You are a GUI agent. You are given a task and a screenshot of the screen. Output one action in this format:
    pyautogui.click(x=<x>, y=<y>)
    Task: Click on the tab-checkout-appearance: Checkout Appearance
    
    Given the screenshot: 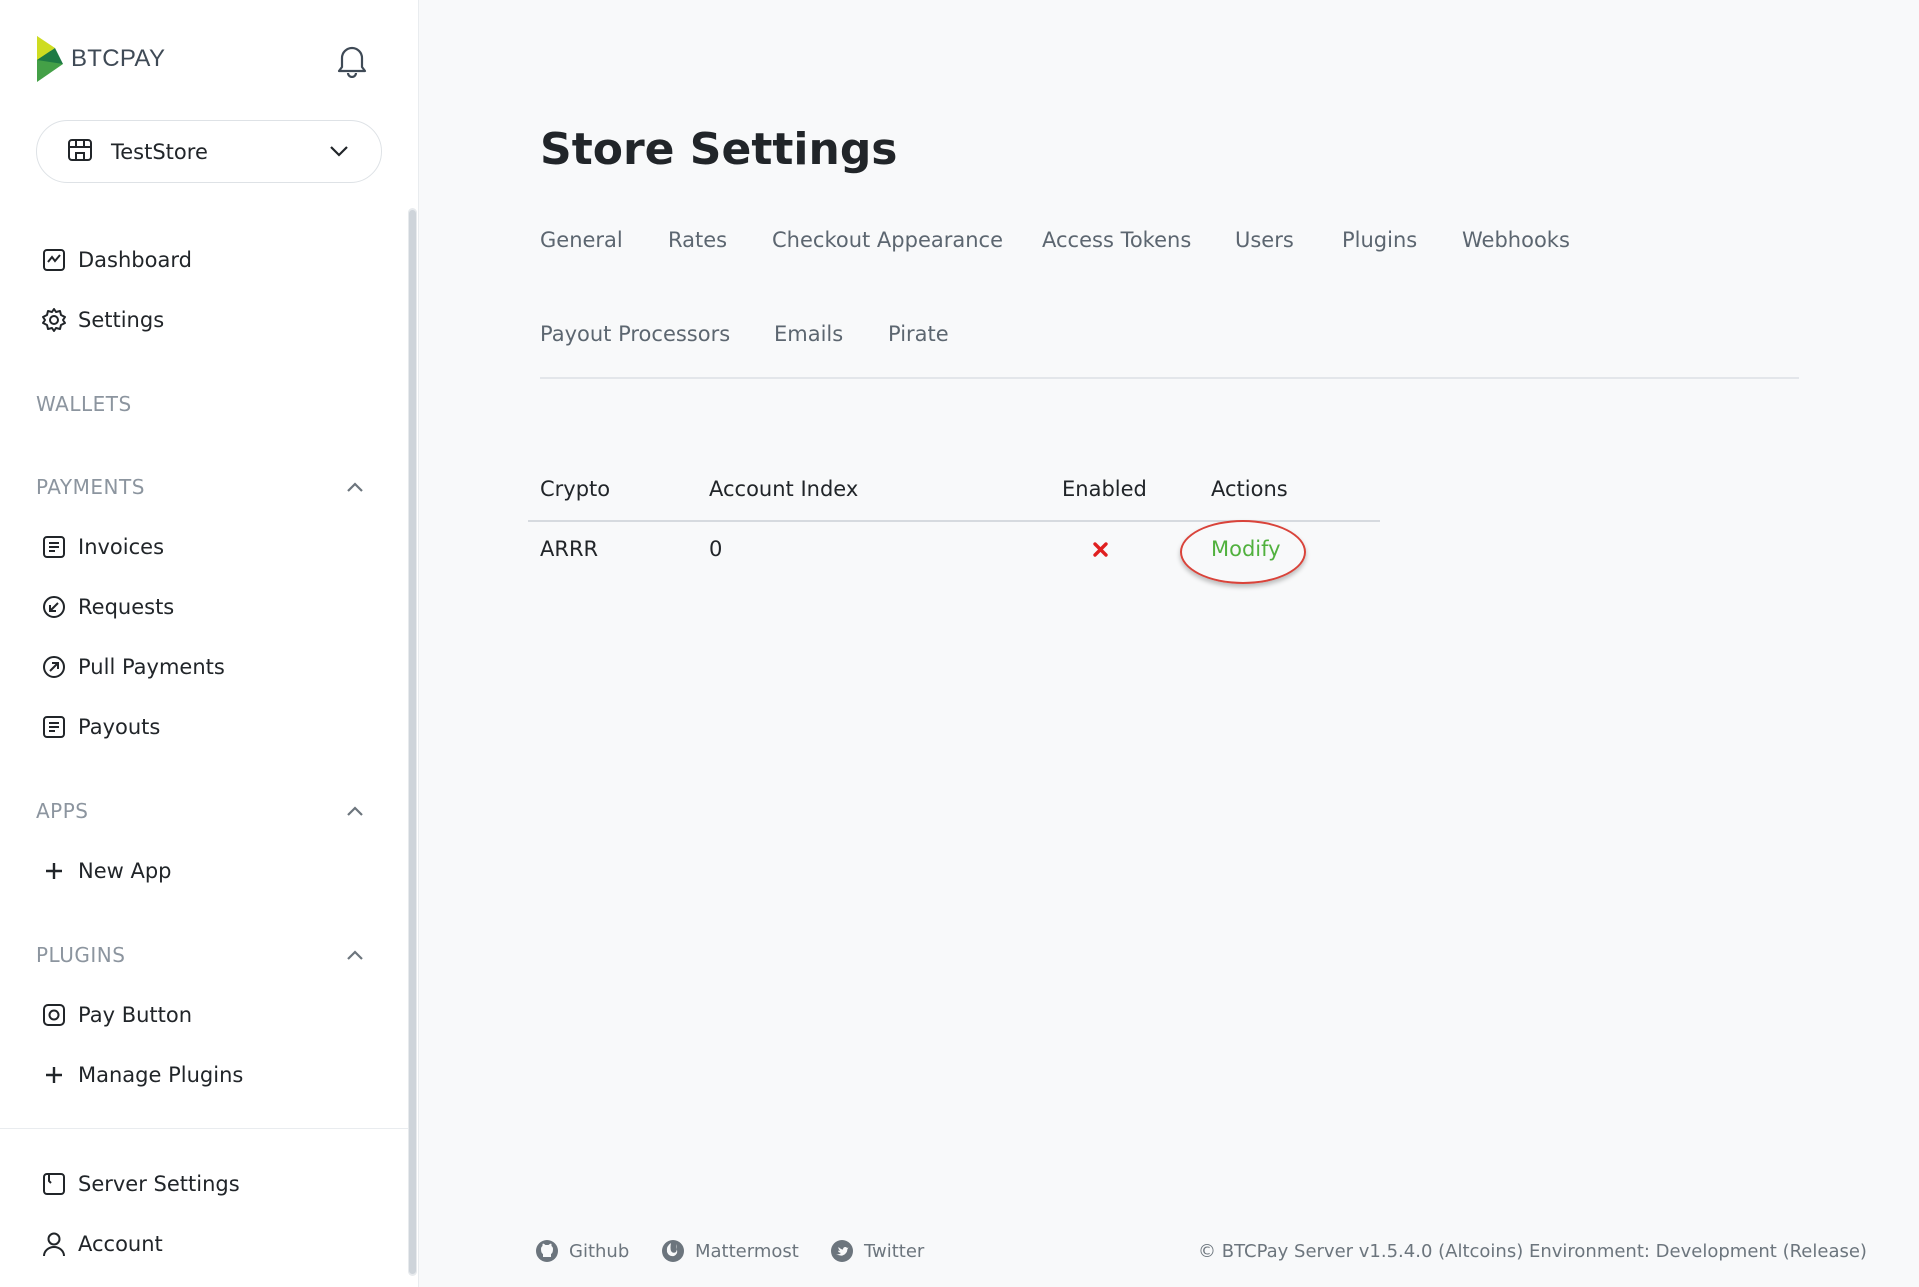 What is the action you would take?
    pyautogui.click(x=887, y=240)
    